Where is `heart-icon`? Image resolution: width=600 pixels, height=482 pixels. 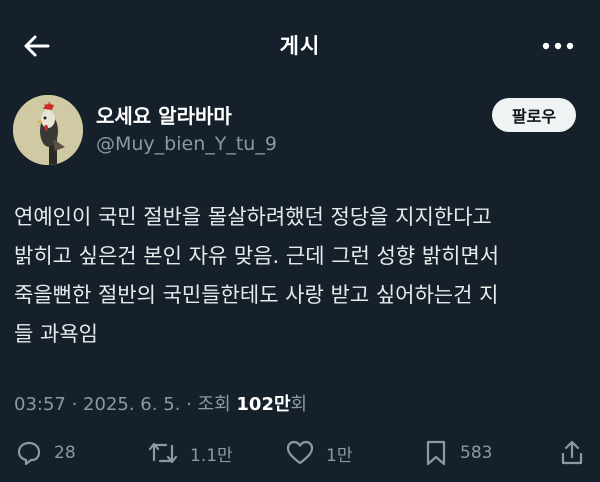
heart-icon is located at coordinates (300, 452).